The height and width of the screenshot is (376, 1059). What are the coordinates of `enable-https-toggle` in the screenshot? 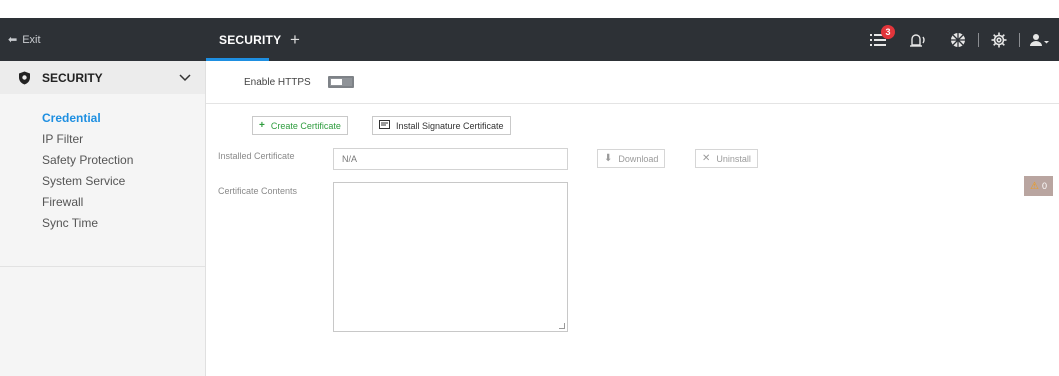 It's located at (340, 82).